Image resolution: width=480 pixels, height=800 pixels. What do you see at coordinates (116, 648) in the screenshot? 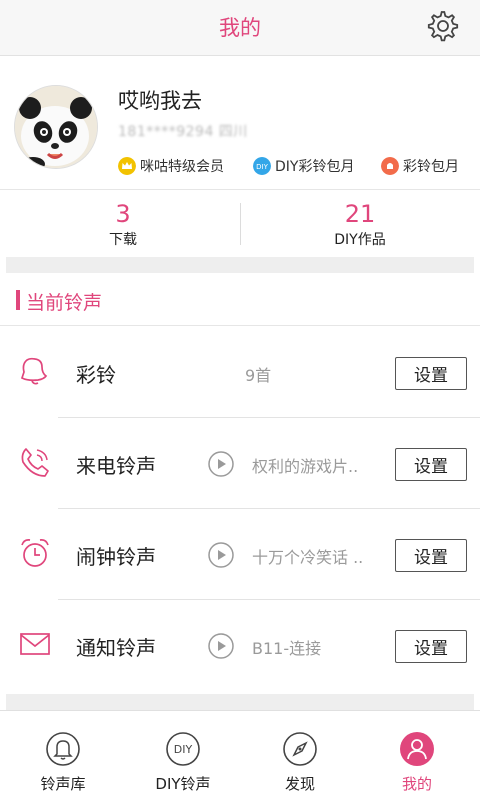
I see `ring-name: 通知铃声` at bounding box center [116, 648].